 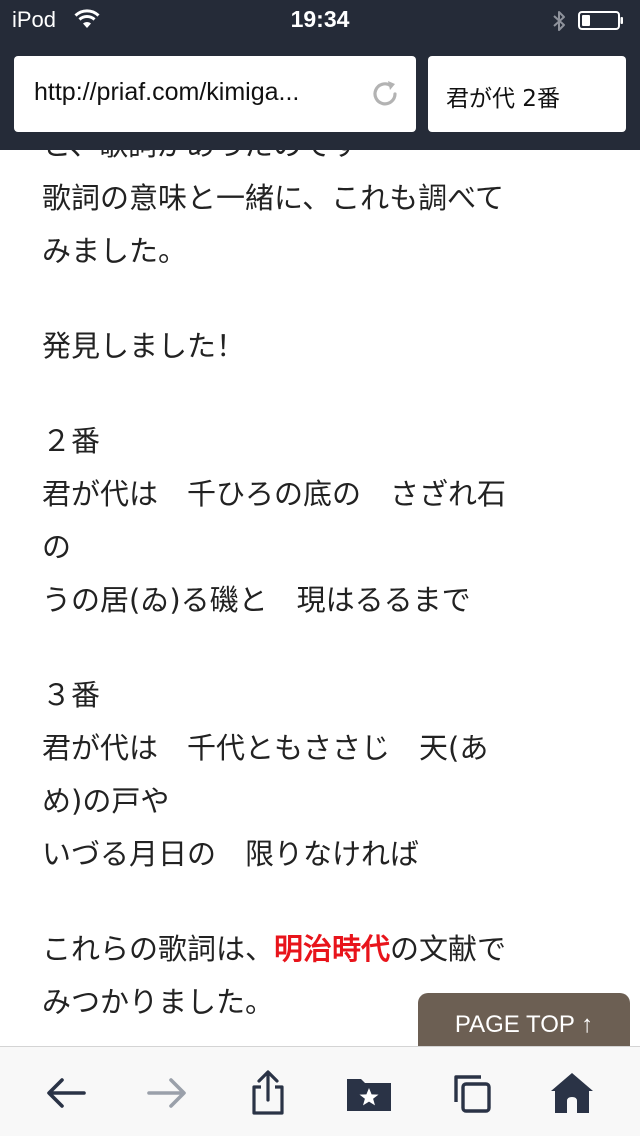 What do you see at coordinates (559, 21) in the screenshot?
I see `bluetooth-icon` at bounding box center [559, 21].